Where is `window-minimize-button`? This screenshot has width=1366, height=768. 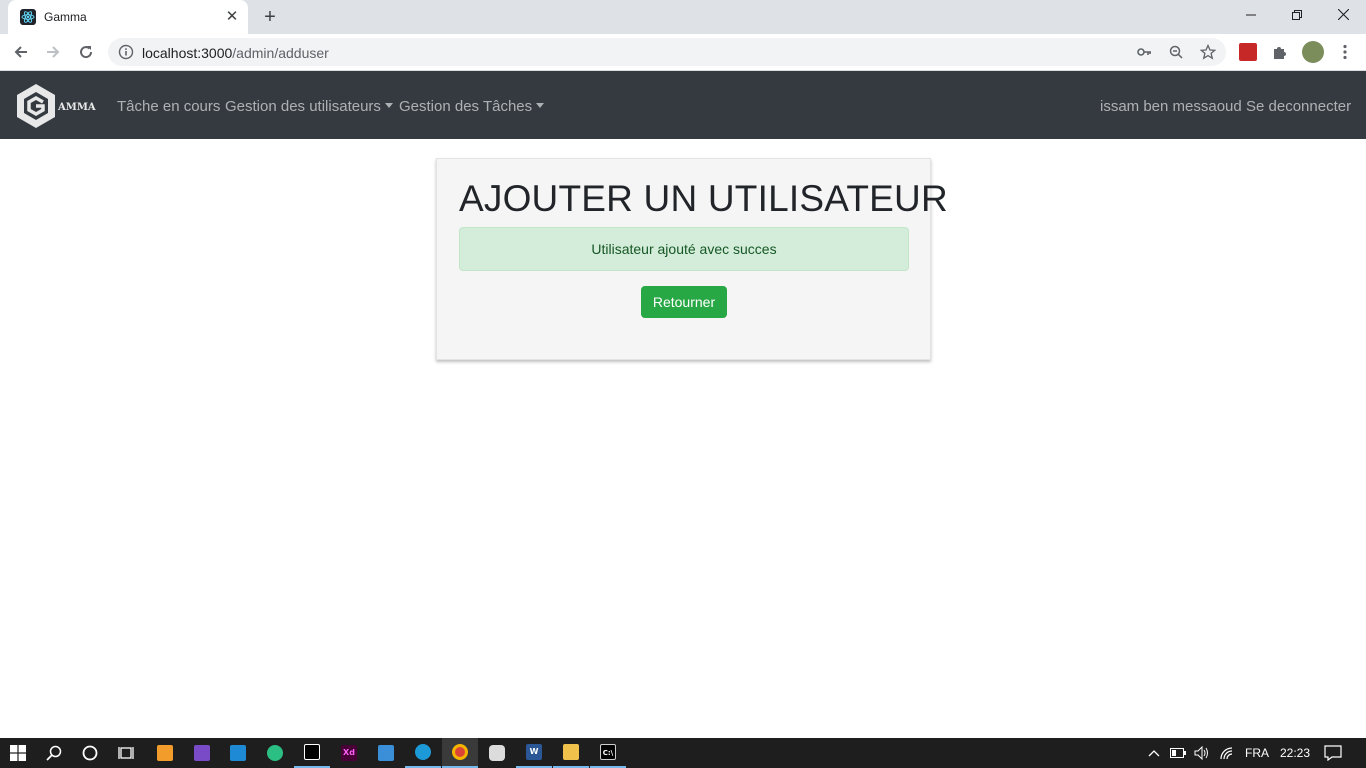
window-minimize-button is located at coordinates (1251, 15).